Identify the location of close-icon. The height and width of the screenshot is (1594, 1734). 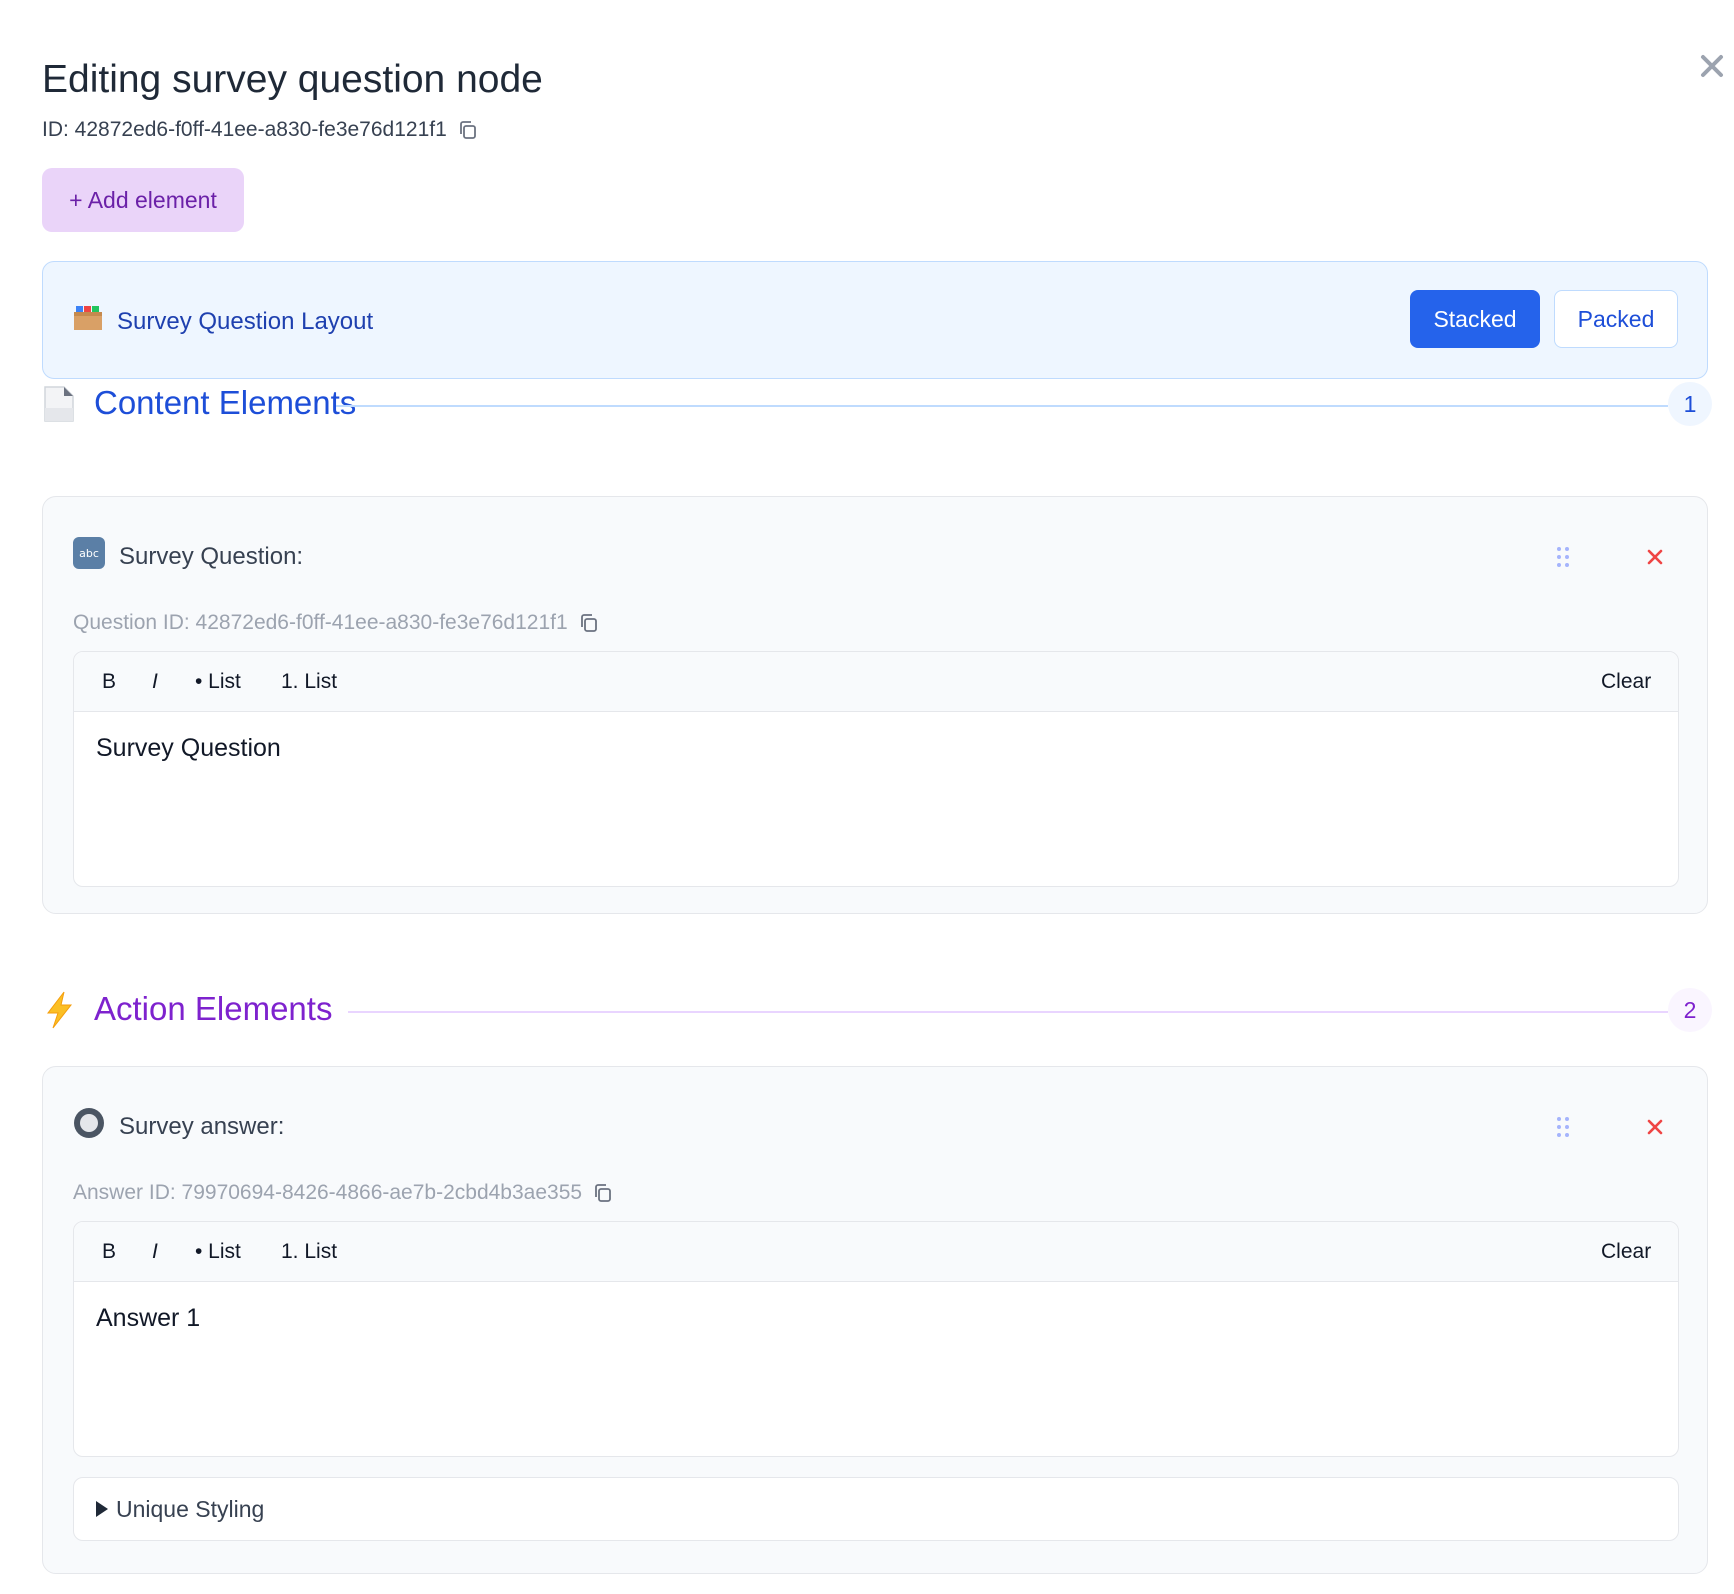
(1712, 66).